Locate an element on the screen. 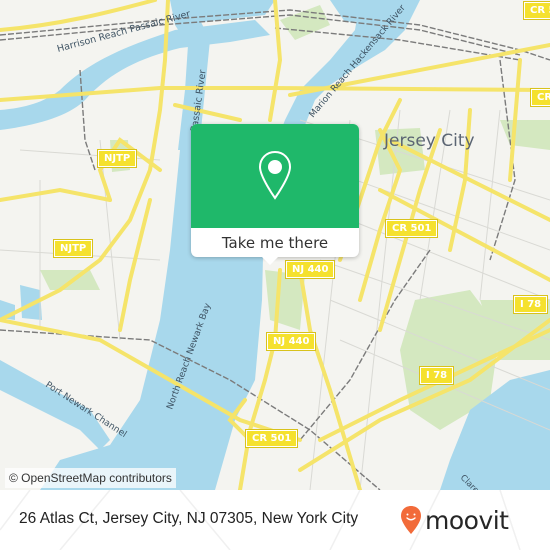  take-me-there-button: Take me there is located at coordinates (275, 242).